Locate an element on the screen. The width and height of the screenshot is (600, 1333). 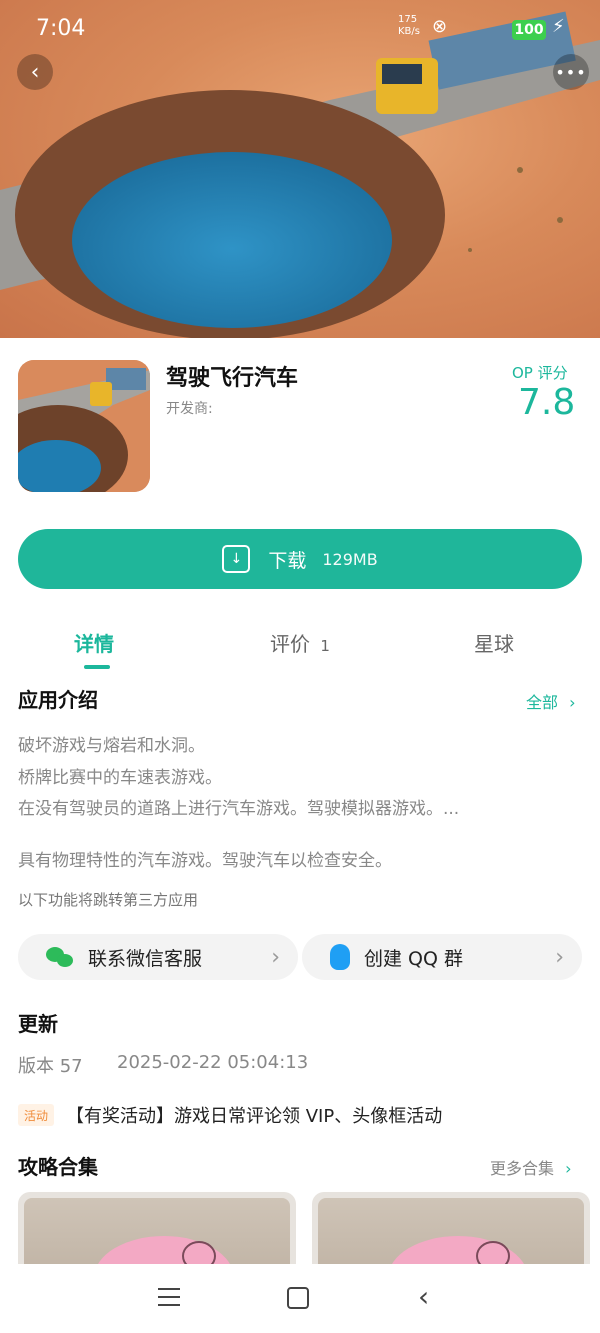
intro-all-label: 全部 is located at coordinates (542, 702).